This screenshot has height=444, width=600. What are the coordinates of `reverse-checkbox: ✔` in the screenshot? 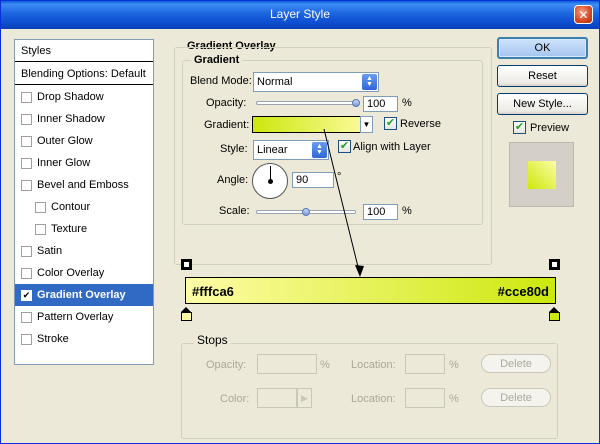 It's located at (390, 123).